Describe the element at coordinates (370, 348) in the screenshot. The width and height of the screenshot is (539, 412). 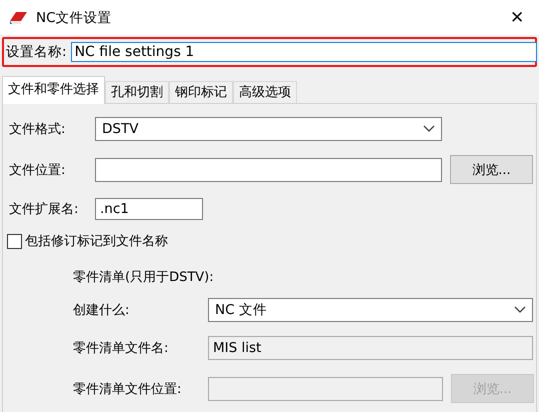
I see `parts-list-file-name-field: MIS list` at that location.